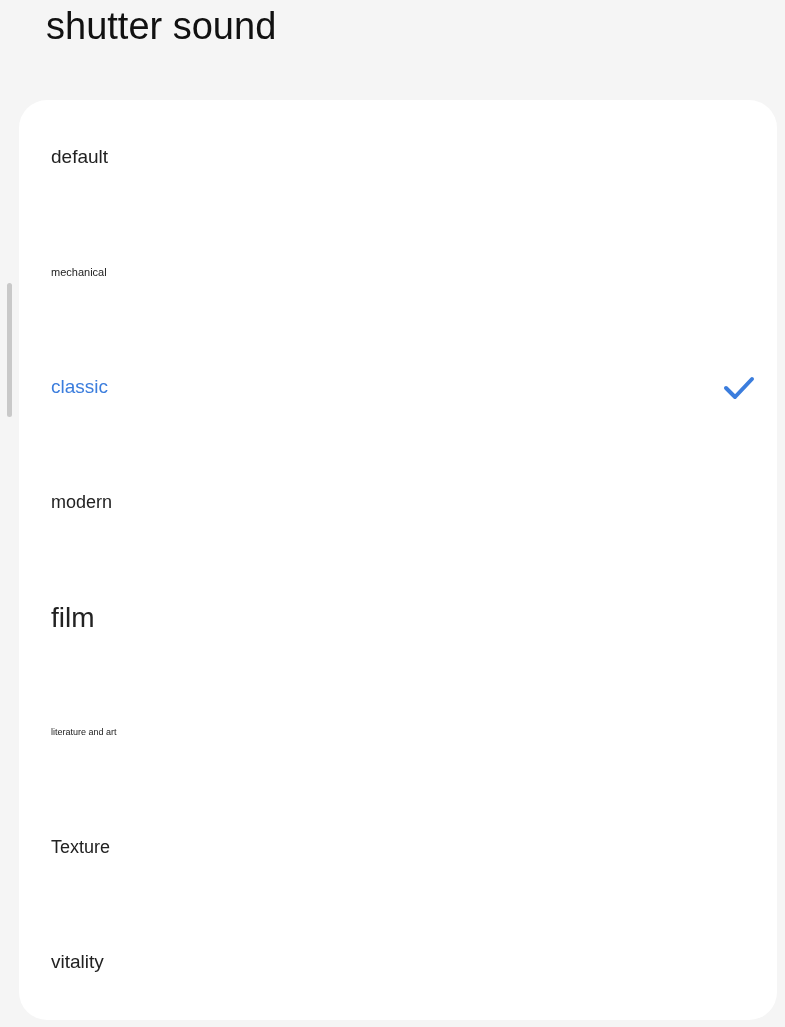 Image resolution: width=785 pixels, height=1027 pixels. What do you see at coordinates (79, 387) in the screenshot?
I see `option-label: classic` at bounding box center [79, 387].